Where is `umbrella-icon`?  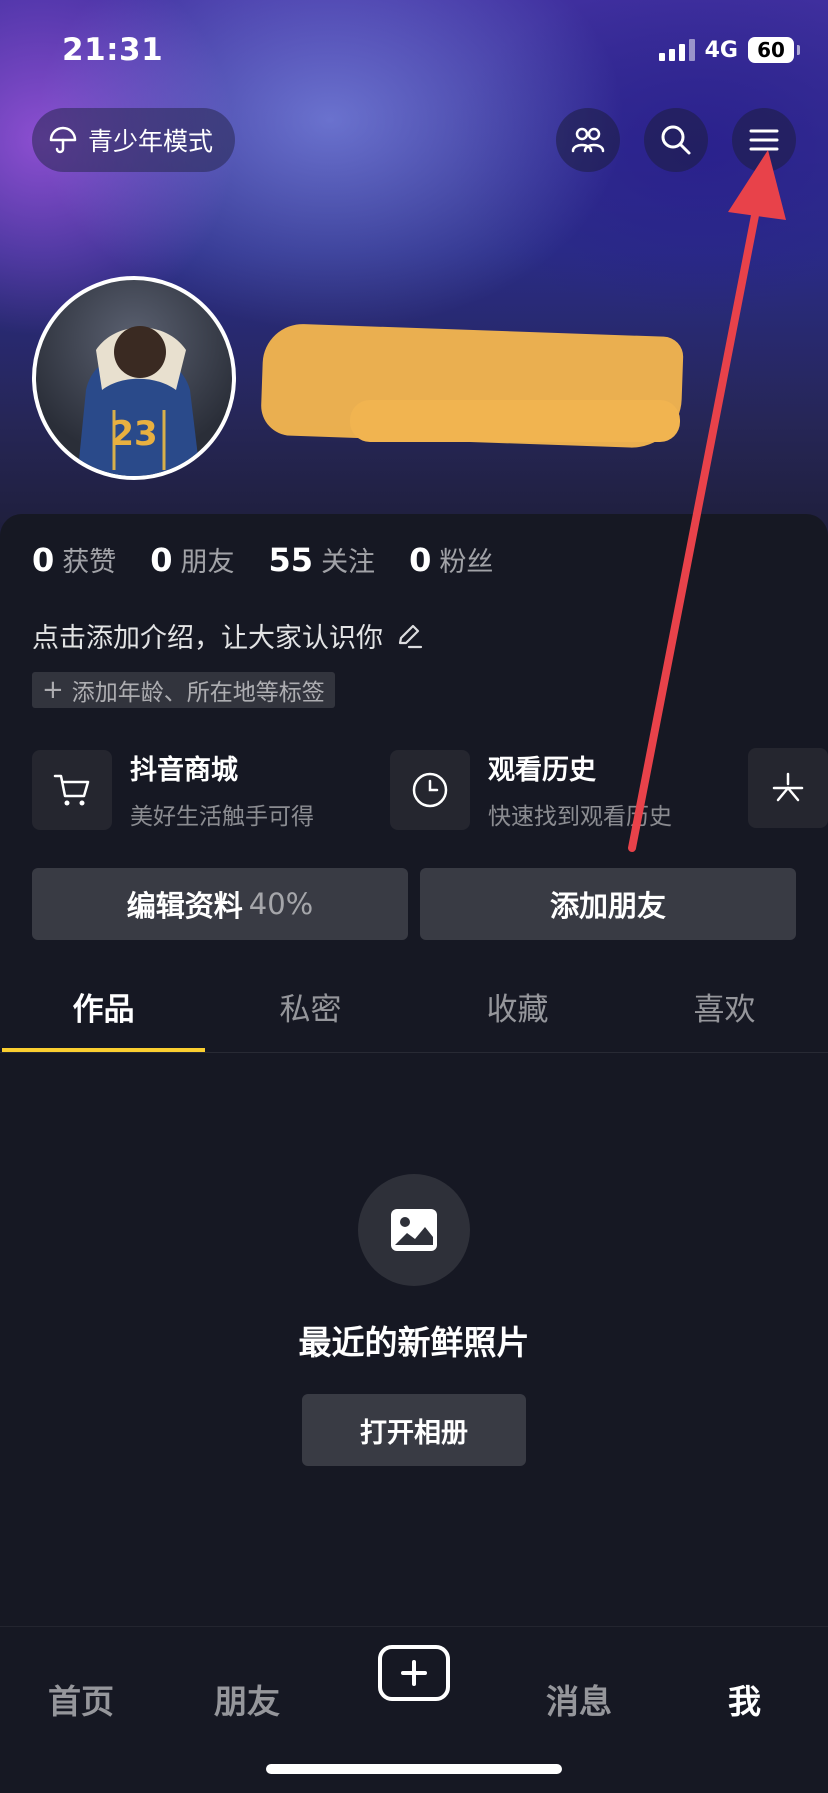 umbrella-icon is located at coordinates (63, 140).